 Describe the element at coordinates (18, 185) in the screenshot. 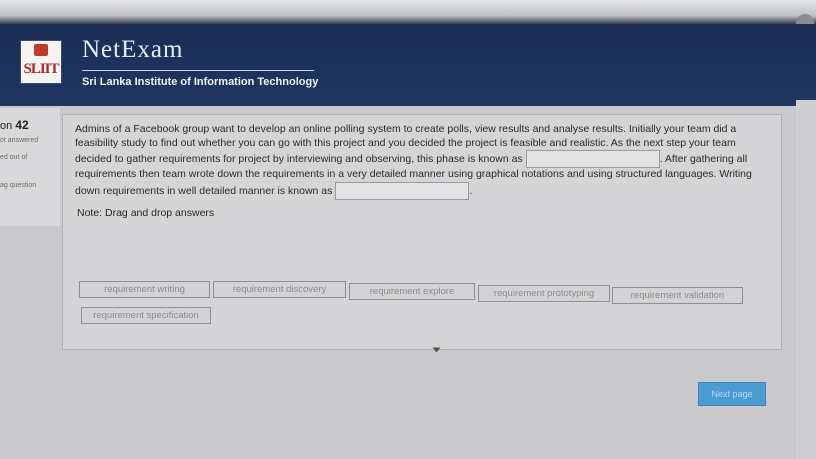

I see `flag-question-link: ag question` at that location.